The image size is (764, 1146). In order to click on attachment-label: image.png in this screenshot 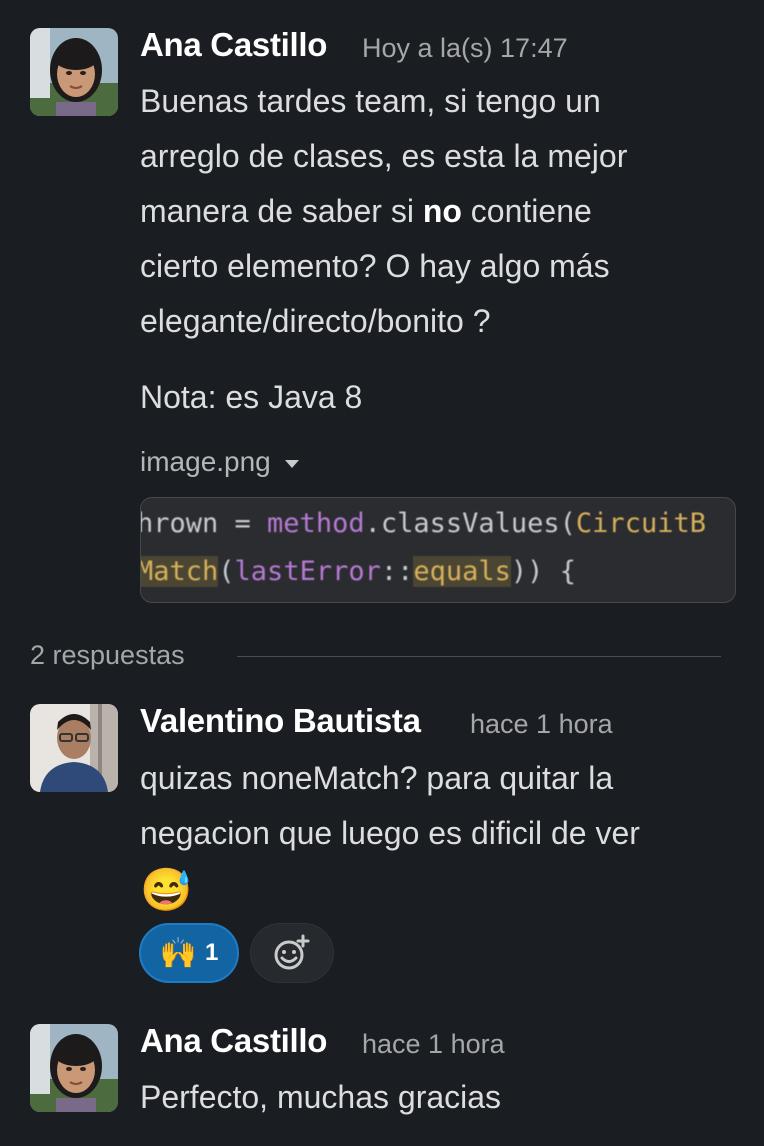, I will do `click(219, 462)`.